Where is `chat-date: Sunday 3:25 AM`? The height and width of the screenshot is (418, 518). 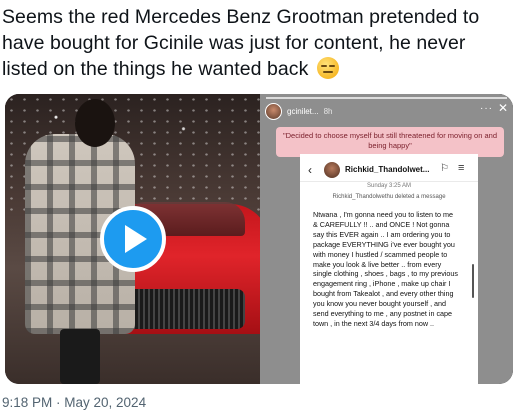 chat-date: Sunday 3:25 AM is located at coordinates (389, 186).